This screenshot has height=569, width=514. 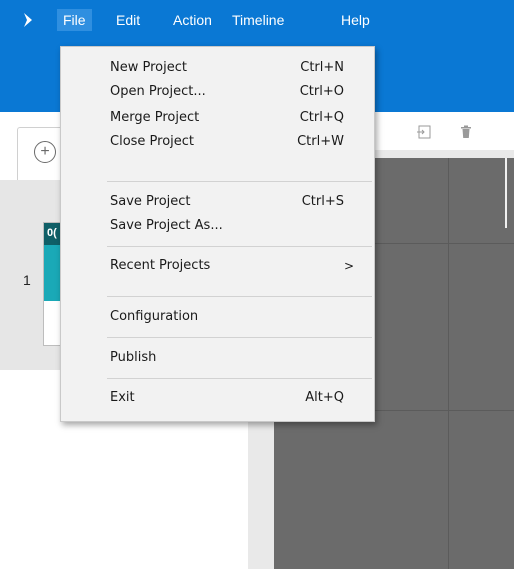 I want to click on import-icon, so click(x=424, y=132).